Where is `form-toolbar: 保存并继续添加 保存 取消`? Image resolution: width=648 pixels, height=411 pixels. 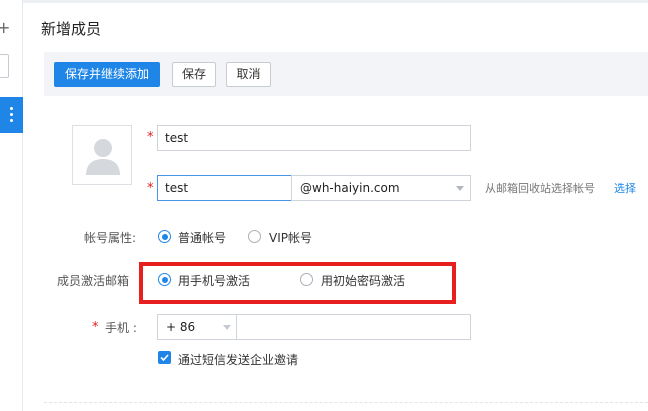 form-toolbar: 保存并继续添加 保存 取消 is located at coordinates (346, 74).